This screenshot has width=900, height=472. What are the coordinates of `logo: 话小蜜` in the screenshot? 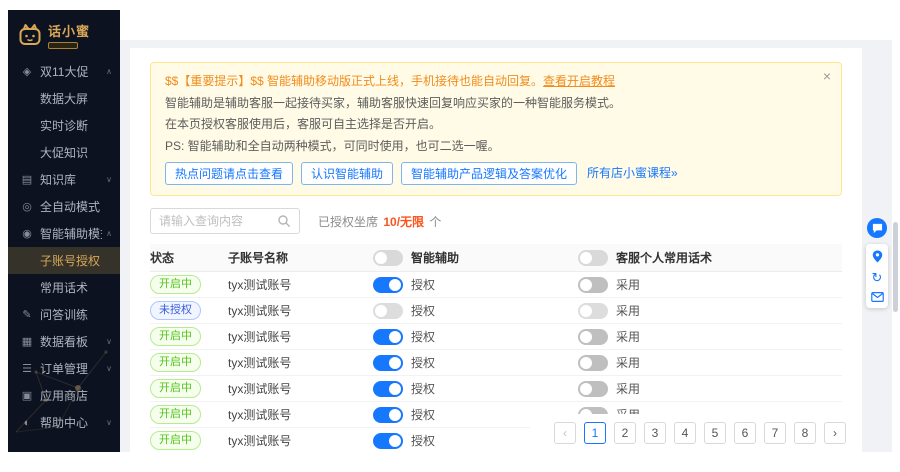 It's located at (64, 34).